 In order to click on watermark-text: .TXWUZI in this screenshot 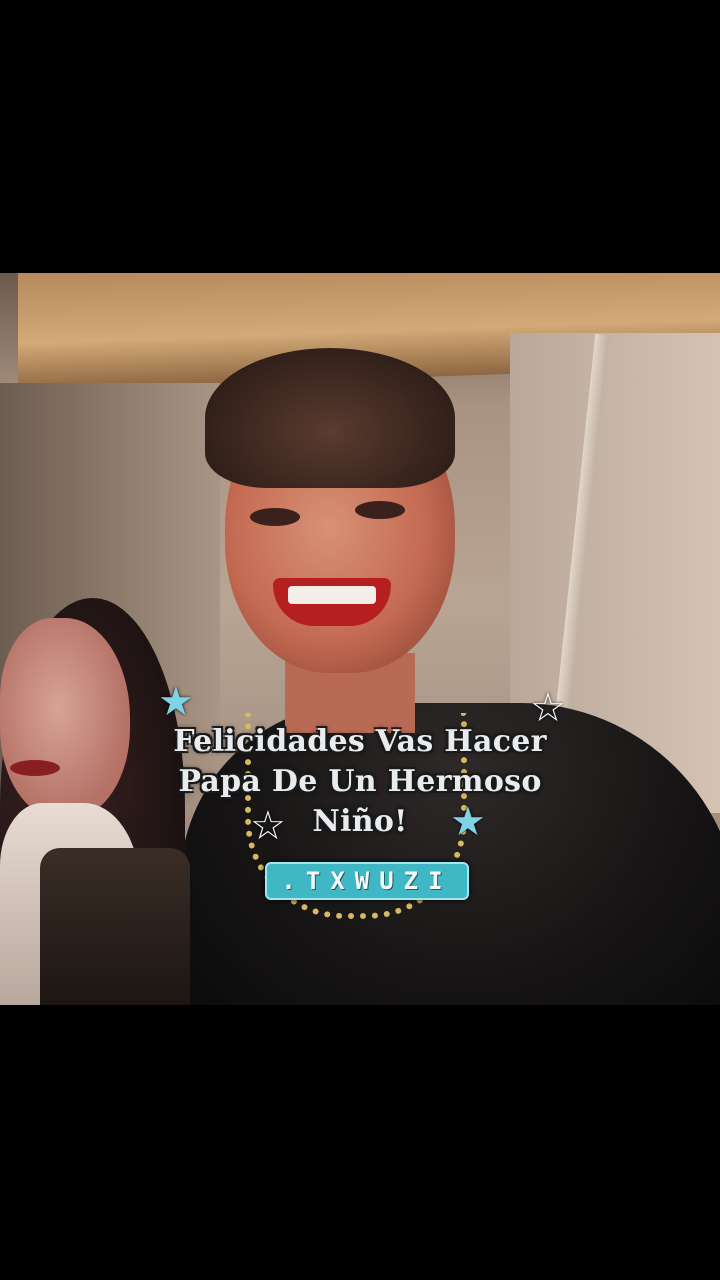, I will do `click(367, 881)`.